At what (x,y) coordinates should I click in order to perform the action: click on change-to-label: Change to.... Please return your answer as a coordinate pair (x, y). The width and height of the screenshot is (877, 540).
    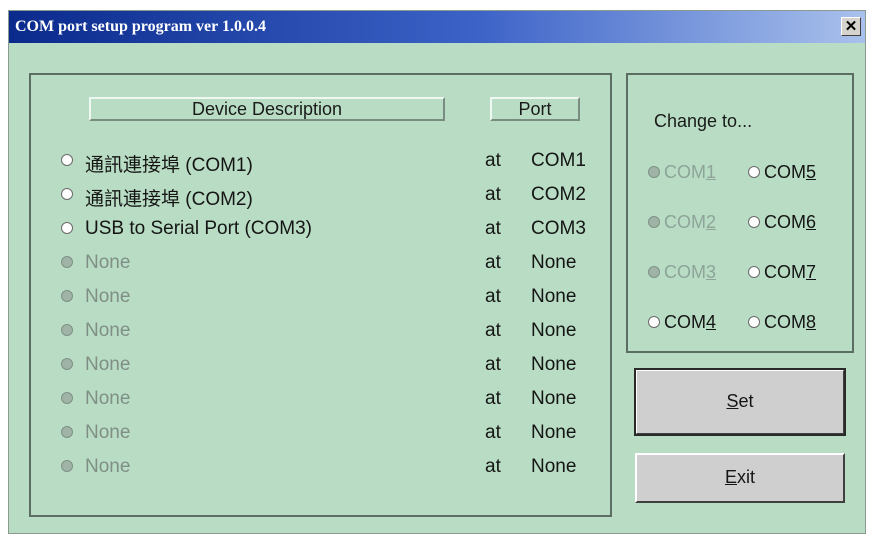
    Looking at the image, I should click on (703, 121).